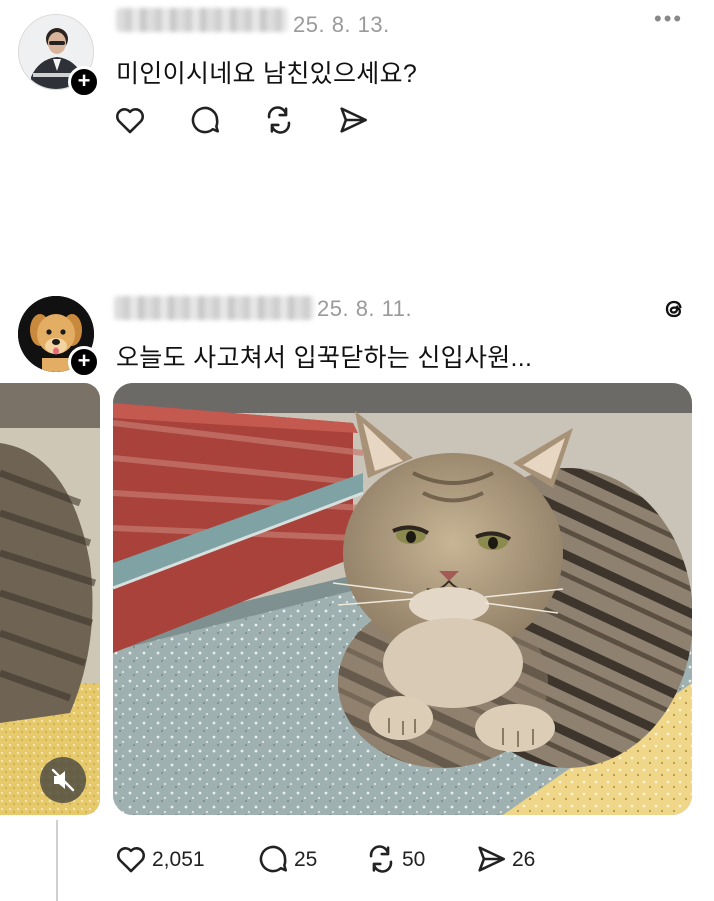 The image size is (714, 901). Describe the element at coordinates (414, 859) in the screenshot. I see `repost-count: 50` at that location.